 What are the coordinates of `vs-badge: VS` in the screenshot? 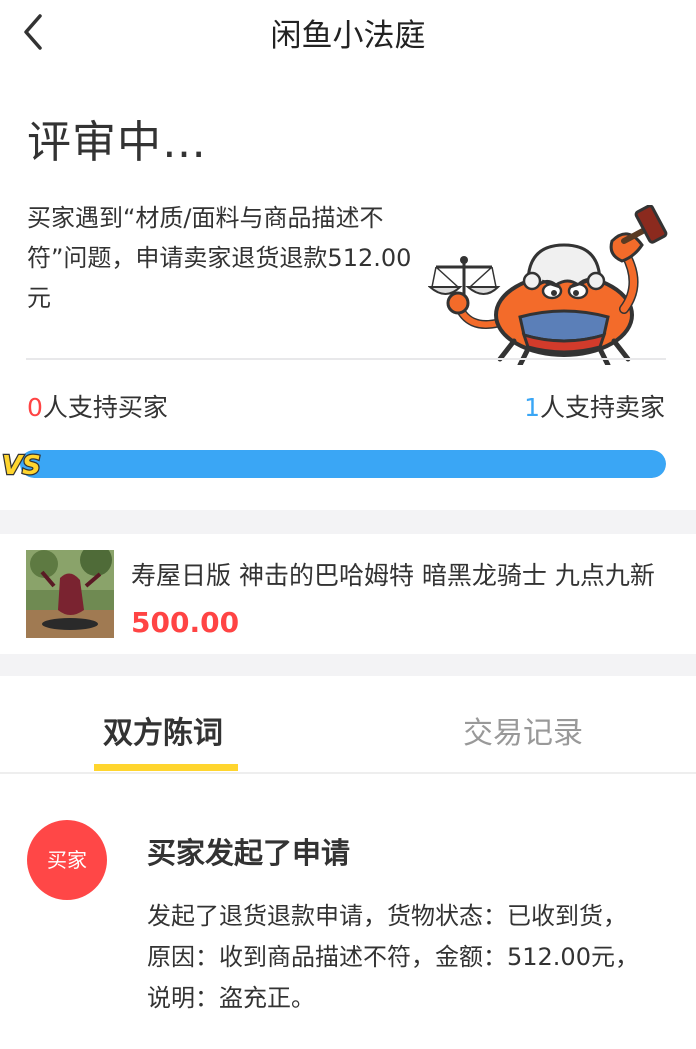 It's located at (21, 466).